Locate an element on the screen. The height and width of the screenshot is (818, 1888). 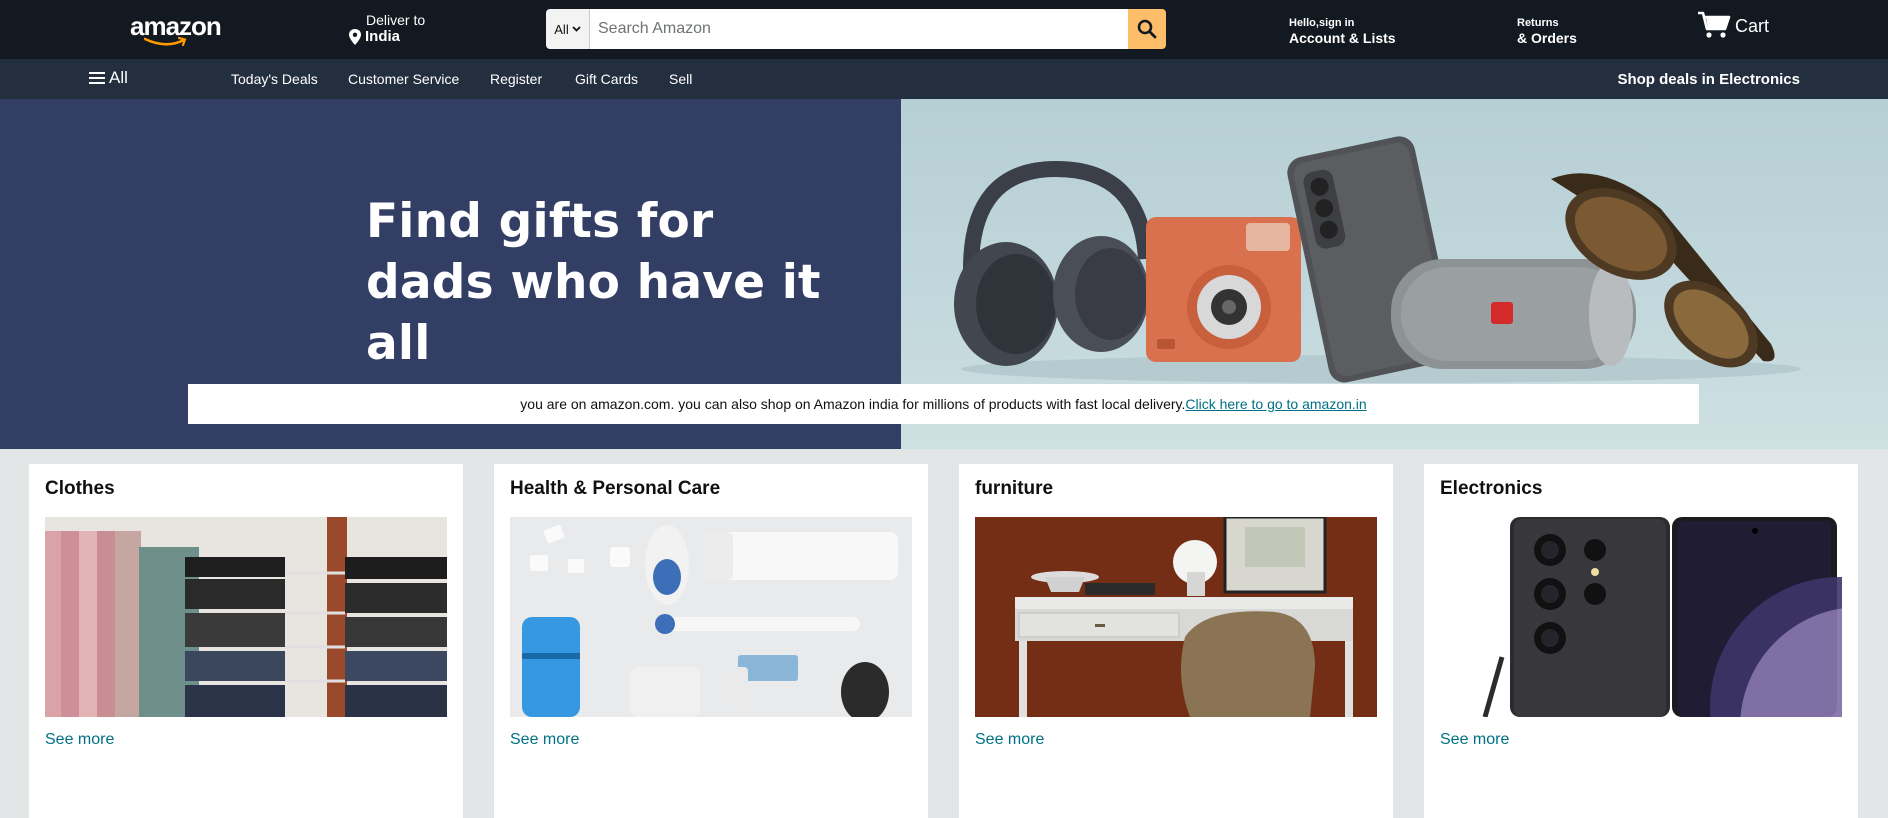
amazon-logo: amazon is located at coordinates (176, 29).